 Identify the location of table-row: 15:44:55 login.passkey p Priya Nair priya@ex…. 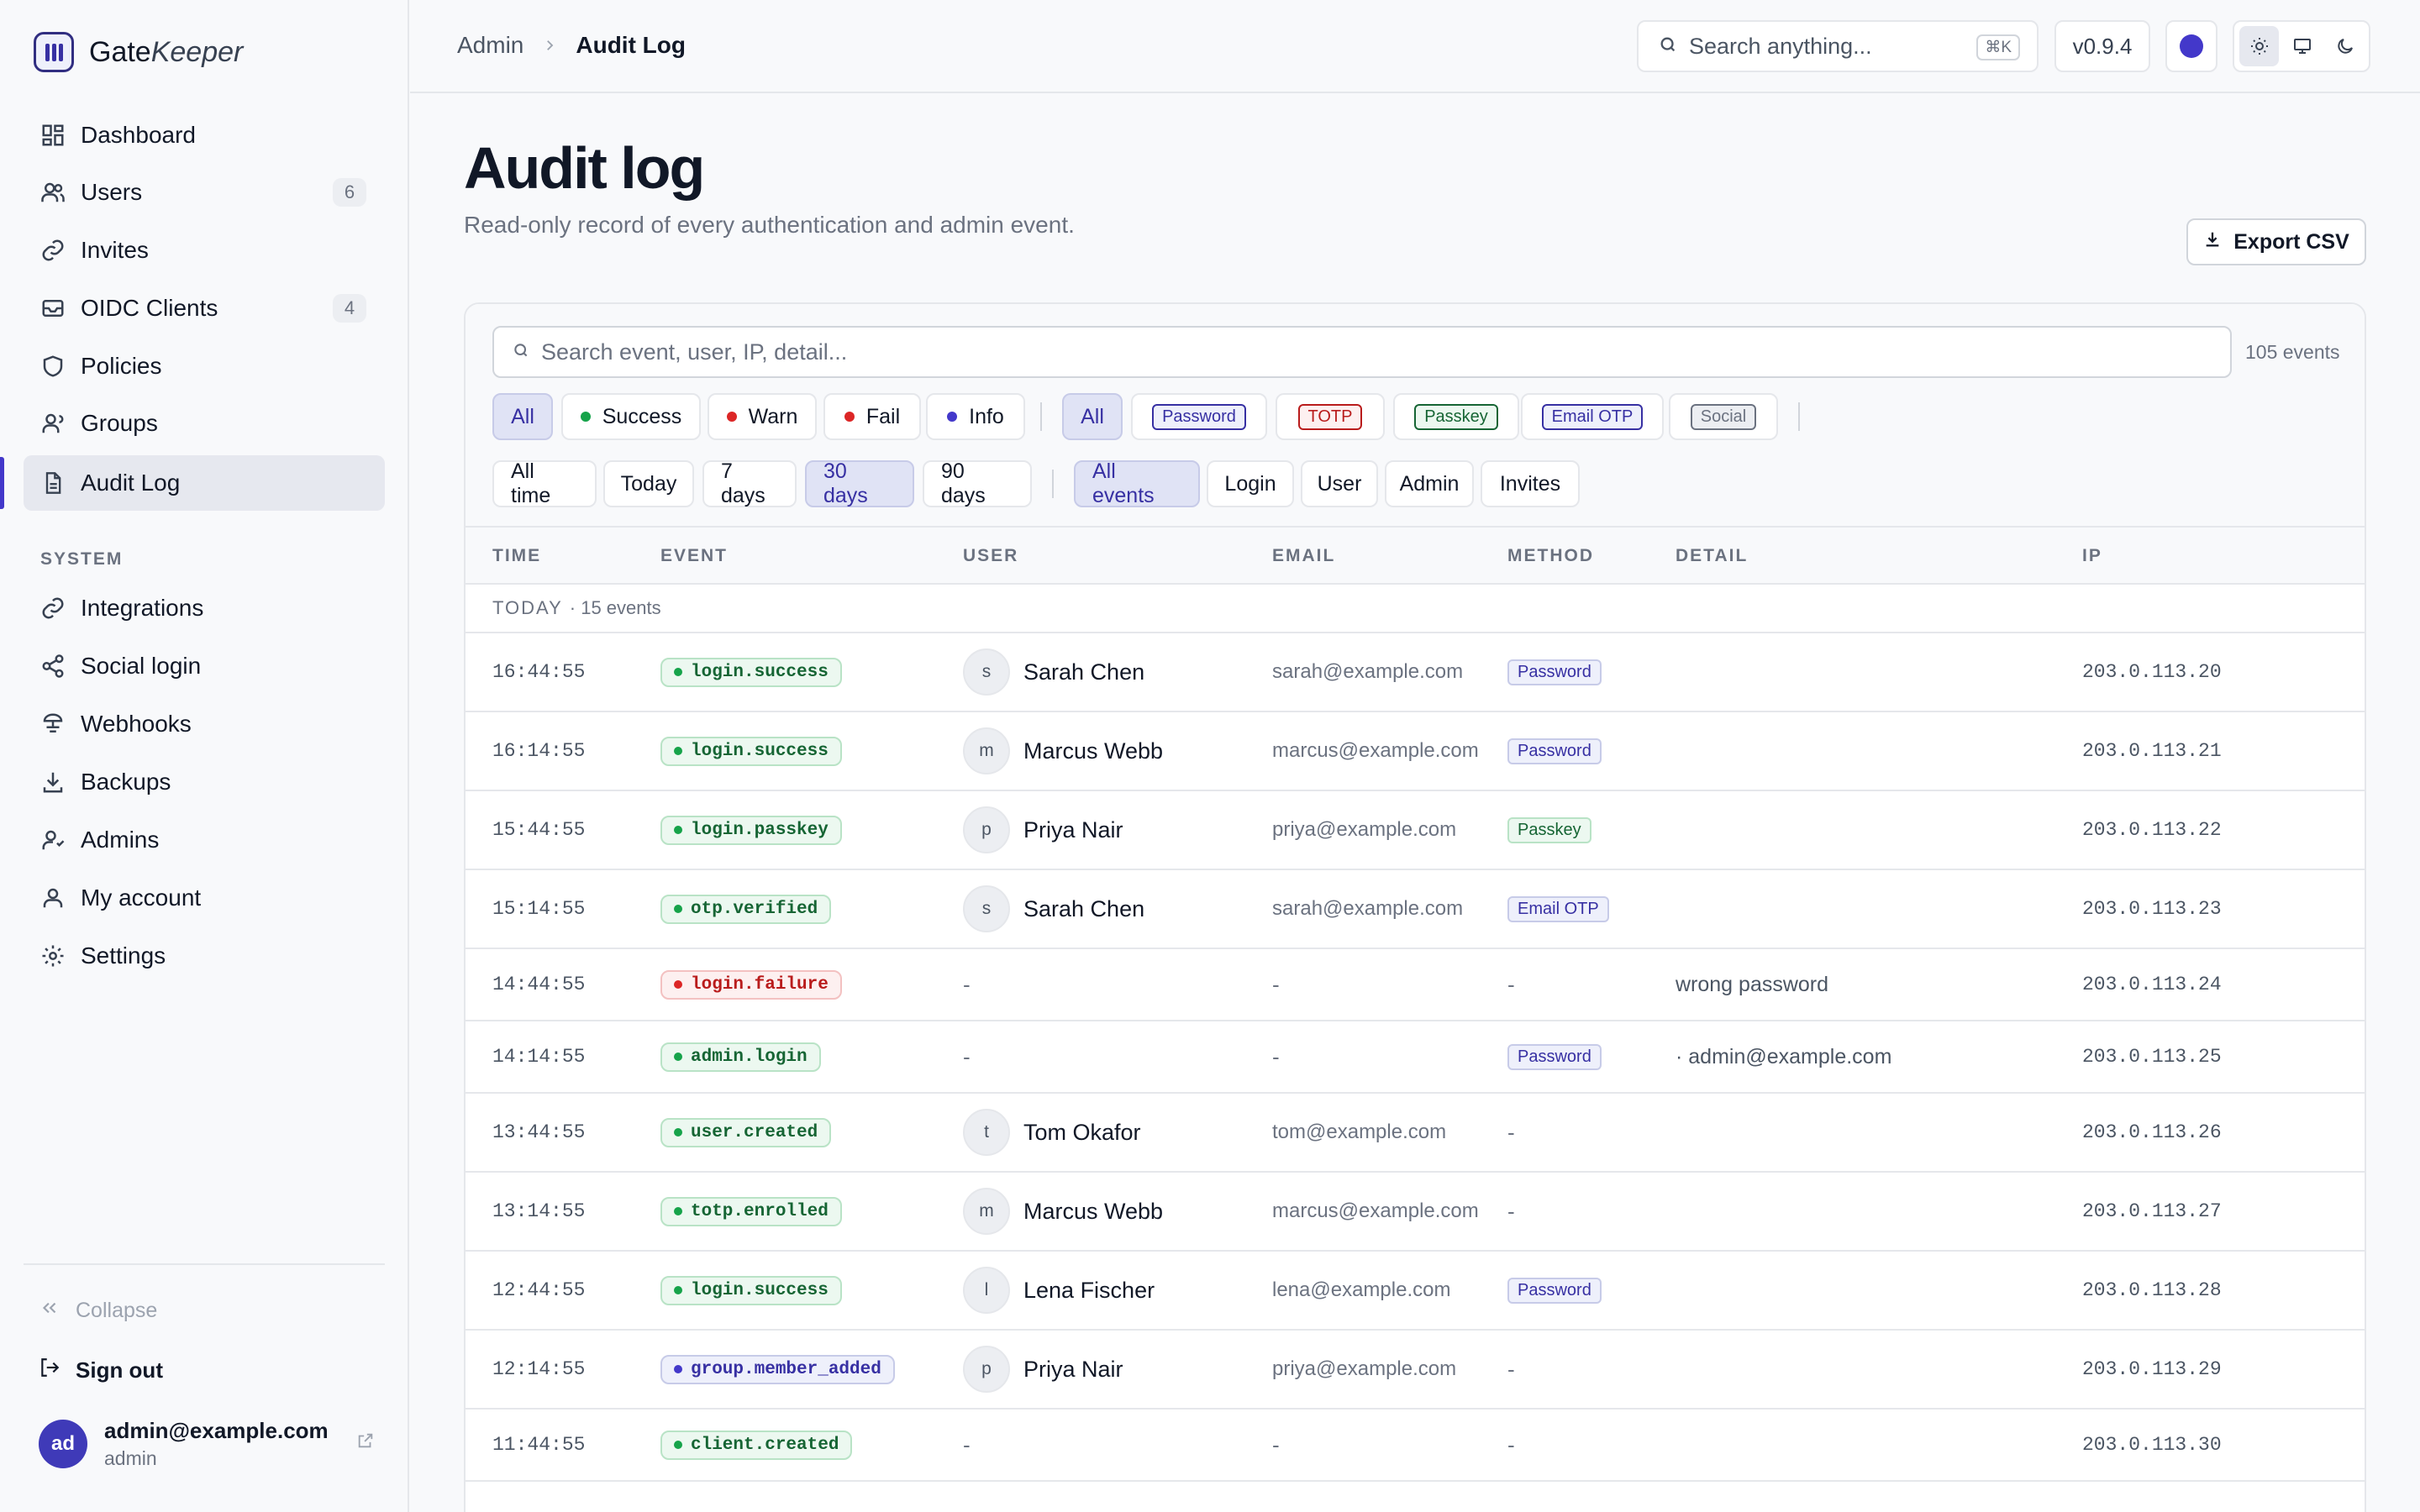
(1415, 830).